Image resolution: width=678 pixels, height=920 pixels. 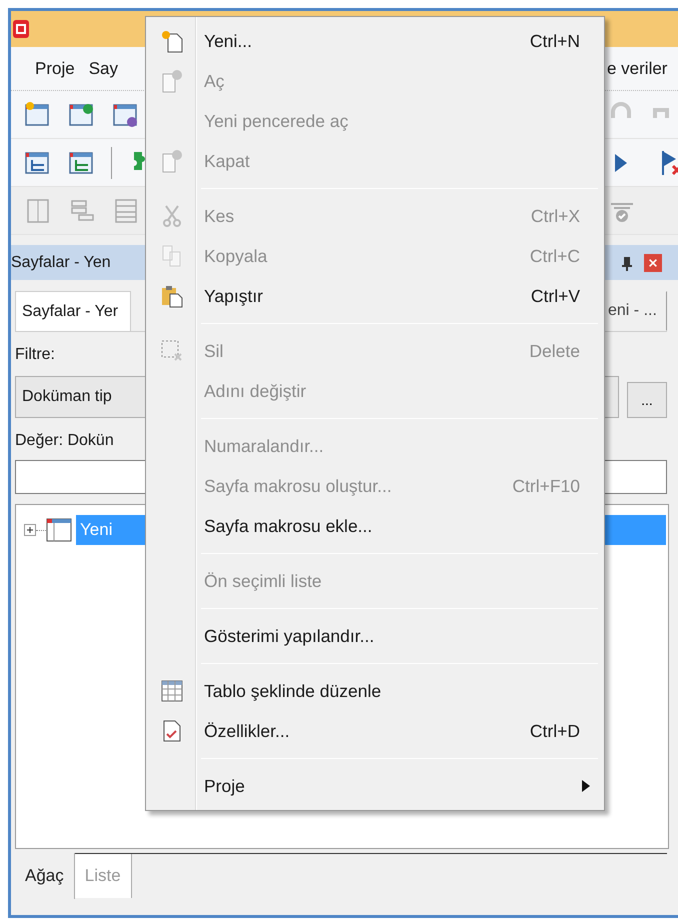 What do you see at coordinates (30, 530) in the screenshot?
I see `expand-icon` at bounding box center [30, 530].